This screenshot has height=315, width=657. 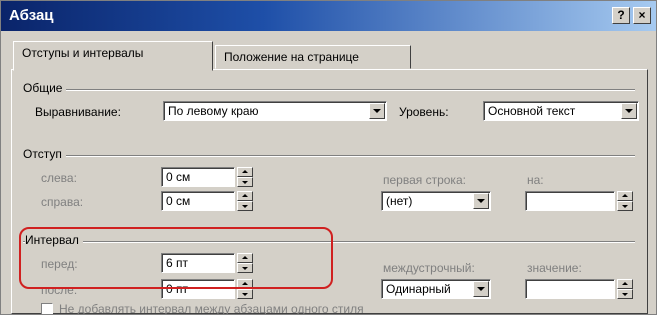 I want to click on first-line-select-value: (нет), so click(x=399, y=201).